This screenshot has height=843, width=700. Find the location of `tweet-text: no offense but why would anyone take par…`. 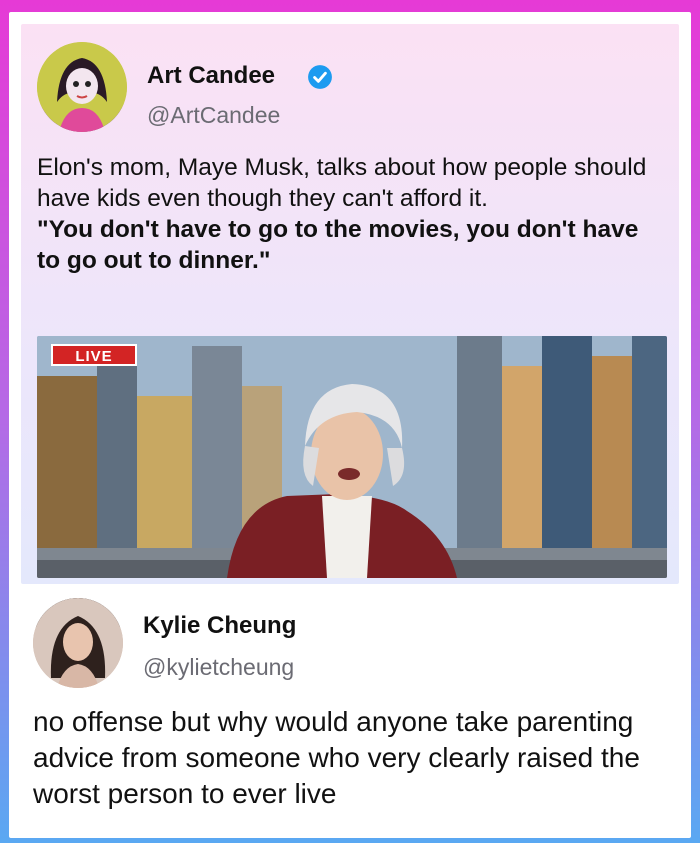

tweet-text: no offense but why would anyone take par… is located at coordinates (336, 757).